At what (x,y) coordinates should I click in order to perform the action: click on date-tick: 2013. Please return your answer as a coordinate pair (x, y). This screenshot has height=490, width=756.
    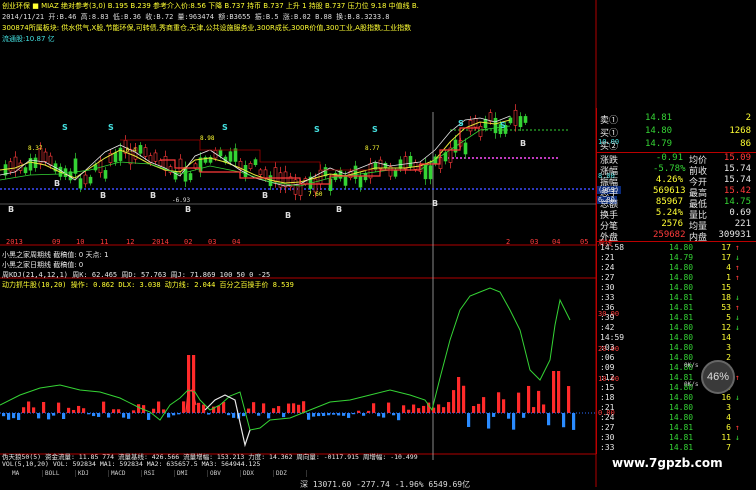
    Looking at the image, I should click on (14, 242).